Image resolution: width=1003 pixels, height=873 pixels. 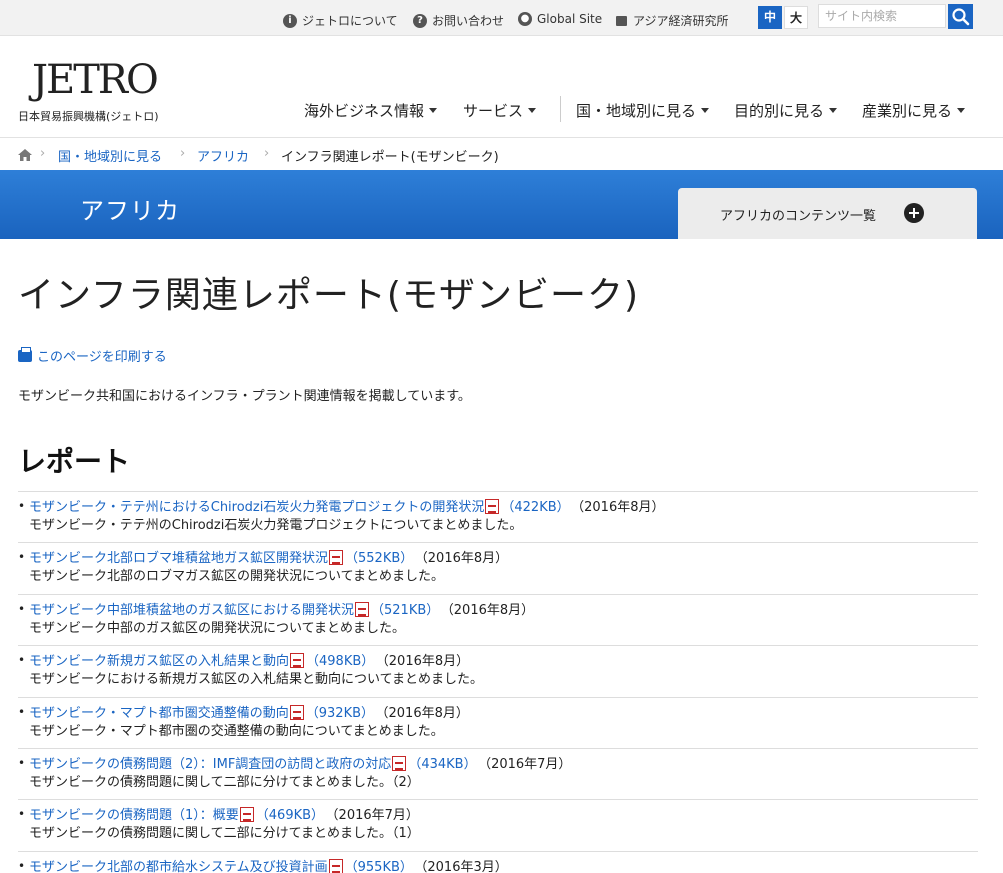 I want to click on report-title-link: モザンビークの債務問題（2）：IMF調査団の訪問と政府の対応, so click(x=210, y=764).